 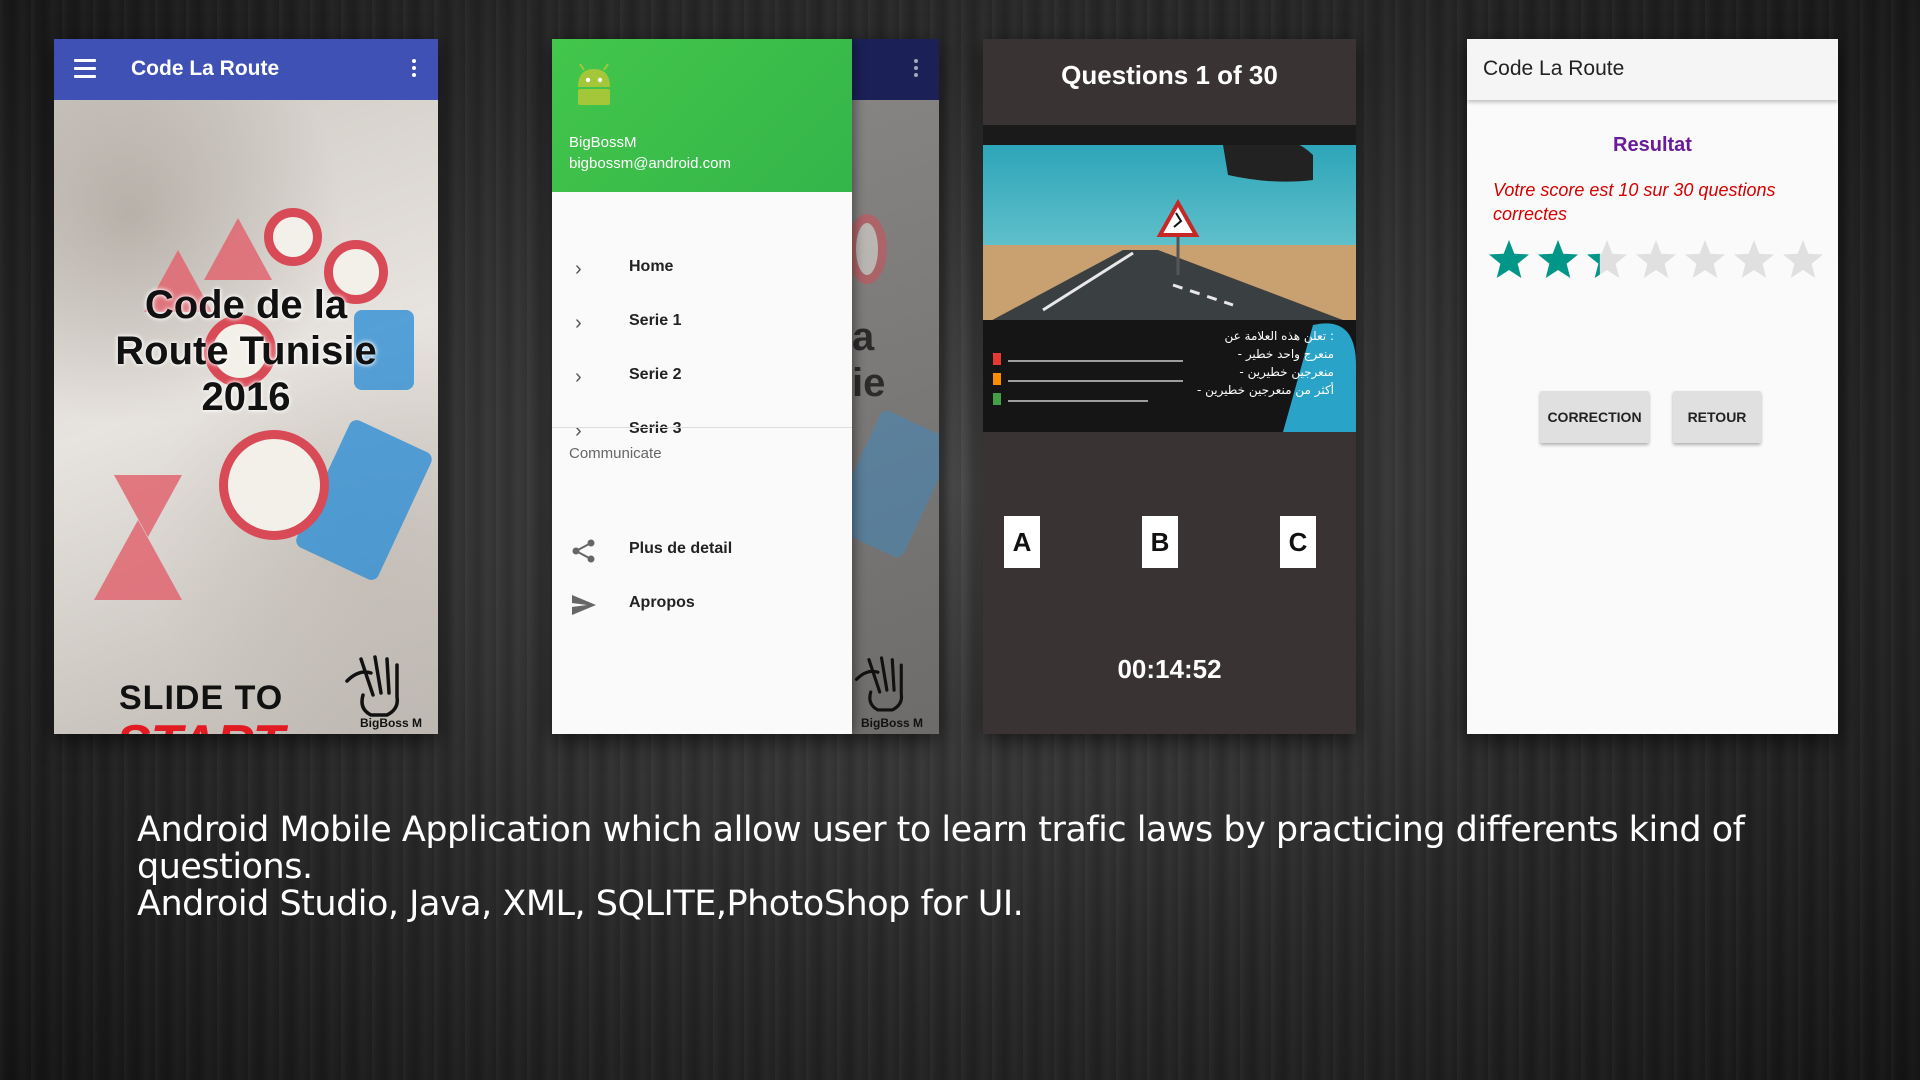 What do you see at coordinates (138, 560) in the screenshot?
I see `roadworks-sign-icon` at bounding box center [138, 560].